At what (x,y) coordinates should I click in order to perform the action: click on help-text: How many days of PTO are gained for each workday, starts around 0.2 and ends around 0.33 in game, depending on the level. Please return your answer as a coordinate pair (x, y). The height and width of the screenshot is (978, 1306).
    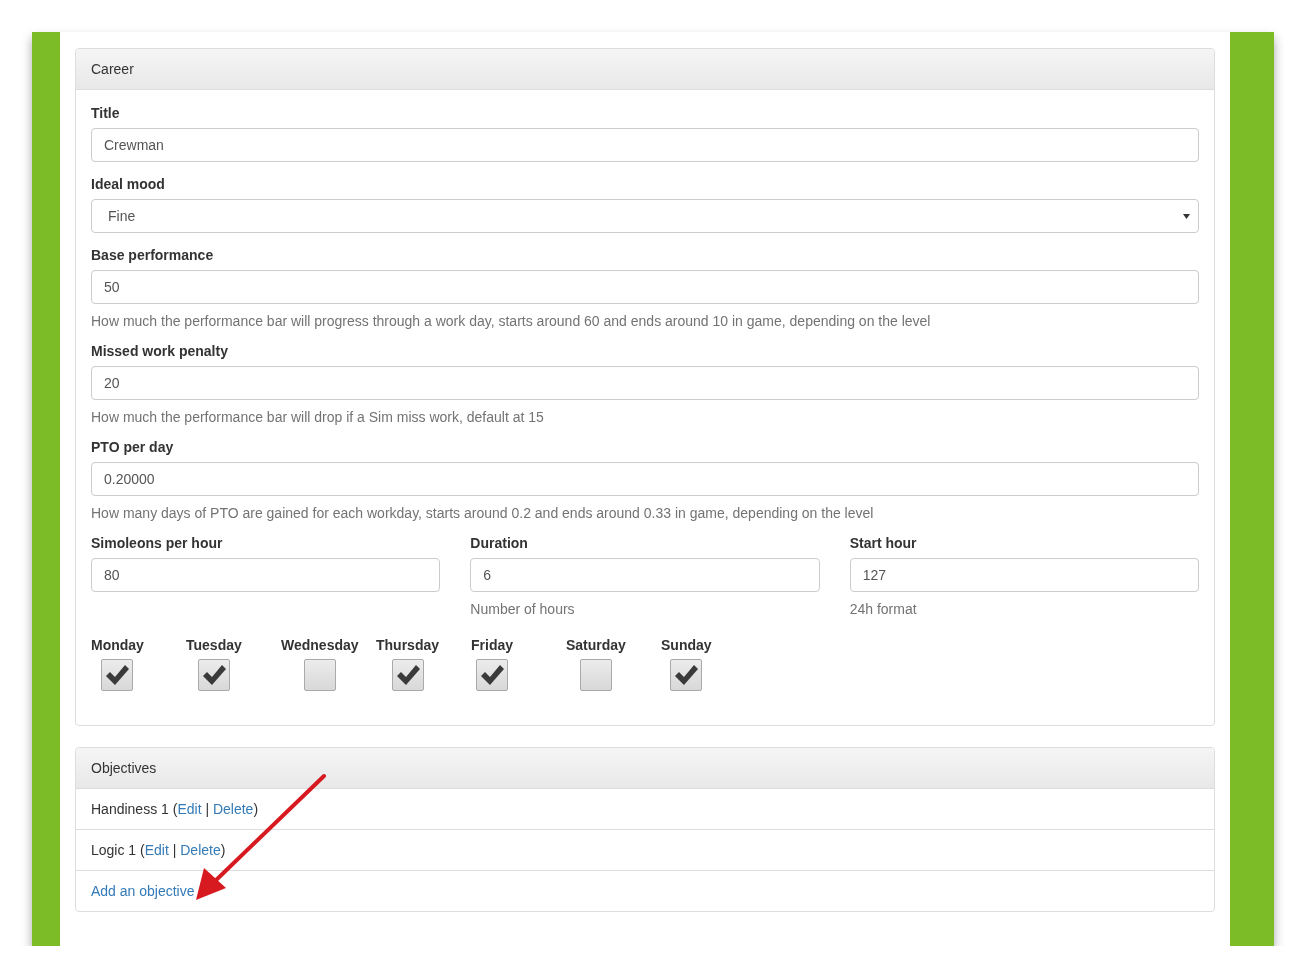
    Looking at the image, I should click on (483, 513).